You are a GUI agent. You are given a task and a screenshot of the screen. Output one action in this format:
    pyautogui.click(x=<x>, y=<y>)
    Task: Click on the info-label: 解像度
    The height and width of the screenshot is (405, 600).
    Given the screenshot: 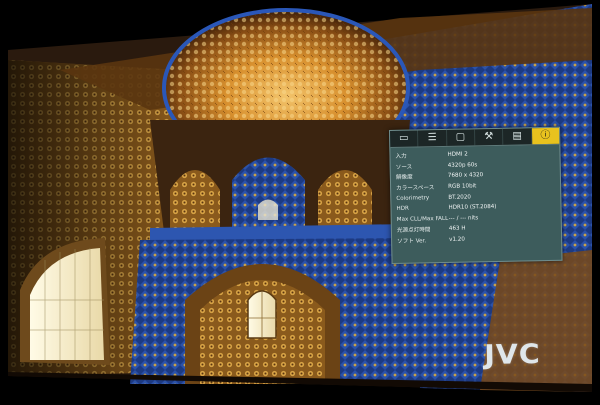 What is the action you would take?
    pyautogui.click(x=404, y=178)
    